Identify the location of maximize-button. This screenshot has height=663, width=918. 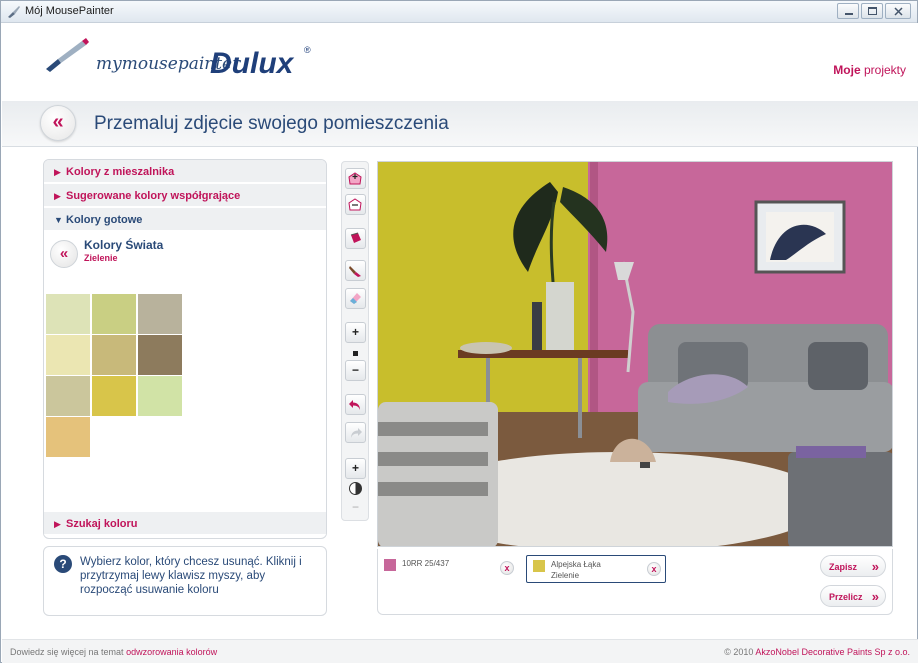
(872, 11).